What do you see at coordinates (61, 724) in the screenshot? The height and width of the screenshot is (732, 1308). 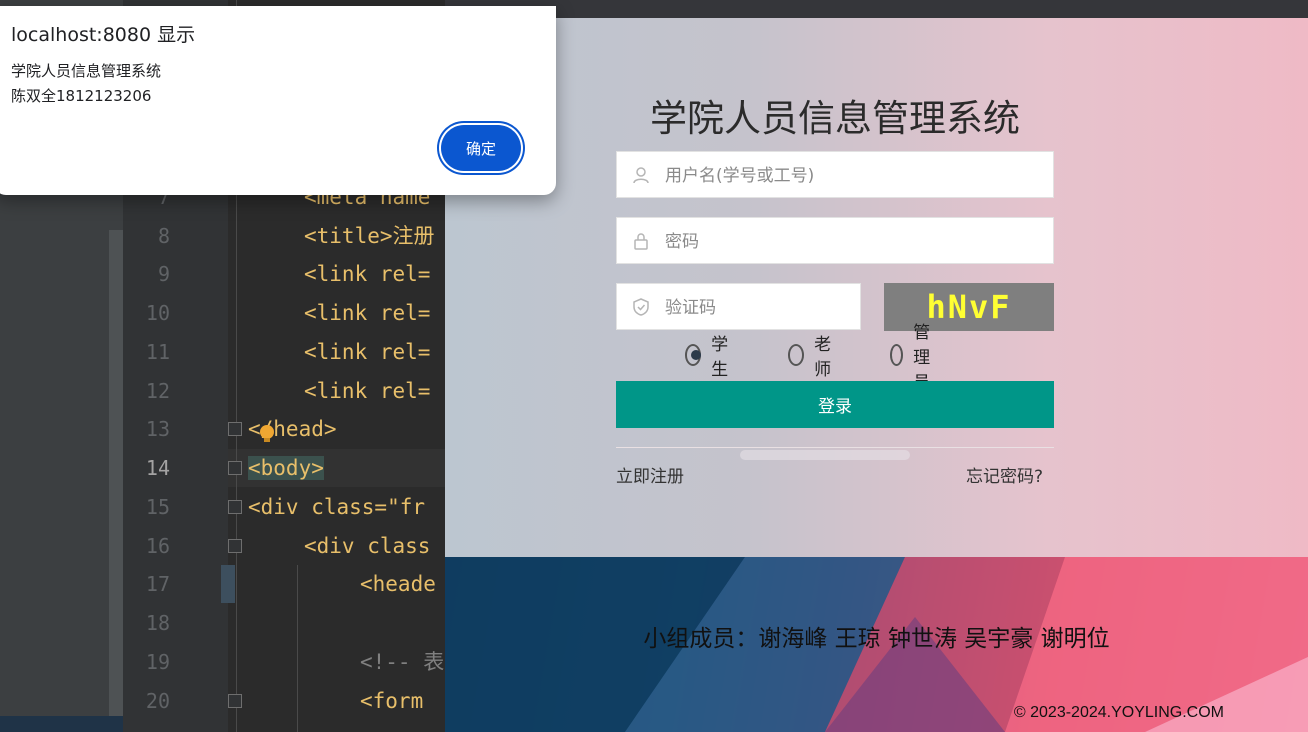 I see `ide-status-strip` at bounding box center [61, 724].